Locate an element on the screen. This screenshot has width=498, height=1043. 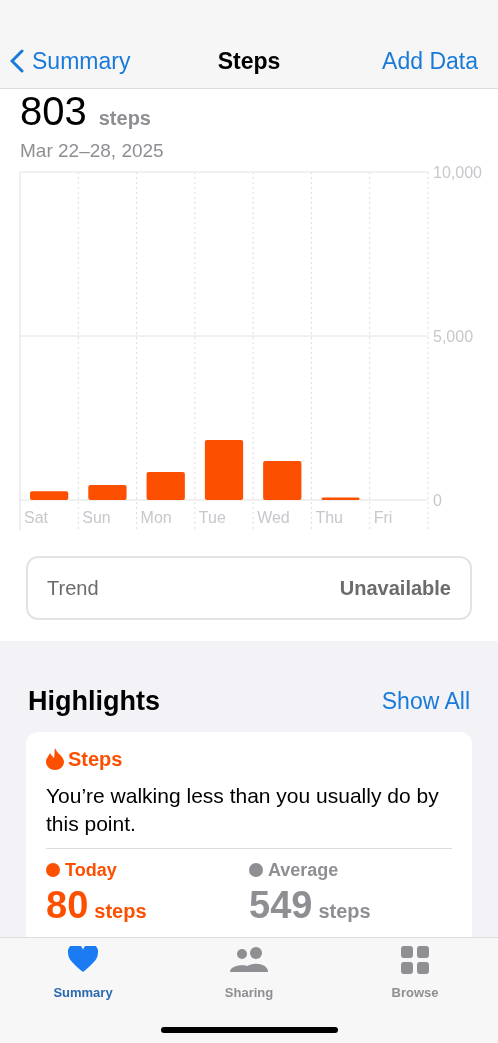
stat-label: Today is located at coordinates (91, 870).